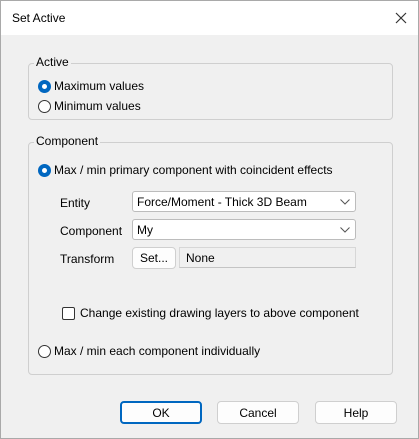 The height and width of the screenshot is (439, 419). Describe the element at coordinates (244, 229) in the screenshot. I see `component-dropdown: My` at that location.